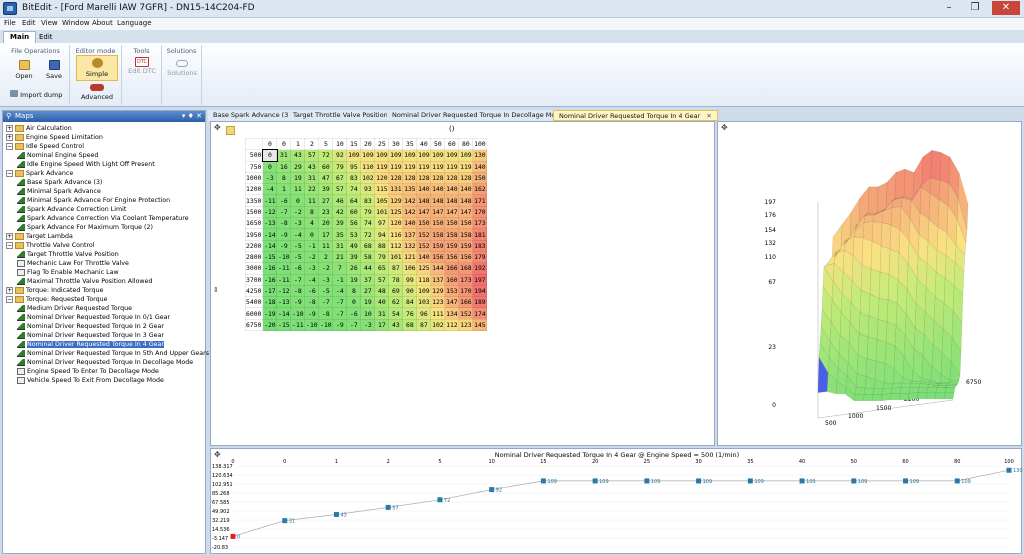 This screenshot has height=555, width=1024. What do you see at coordinates (182, 68) in the screenshot?
I see `solutions-button: Solutions` at bounding box center [182, 68].